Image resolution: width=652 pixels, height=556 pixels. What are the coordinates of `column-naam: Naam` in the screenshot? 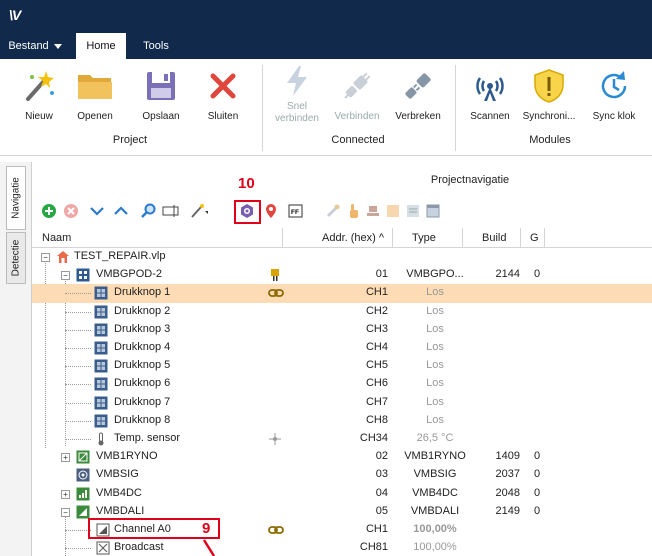 It's located at (56, 238).